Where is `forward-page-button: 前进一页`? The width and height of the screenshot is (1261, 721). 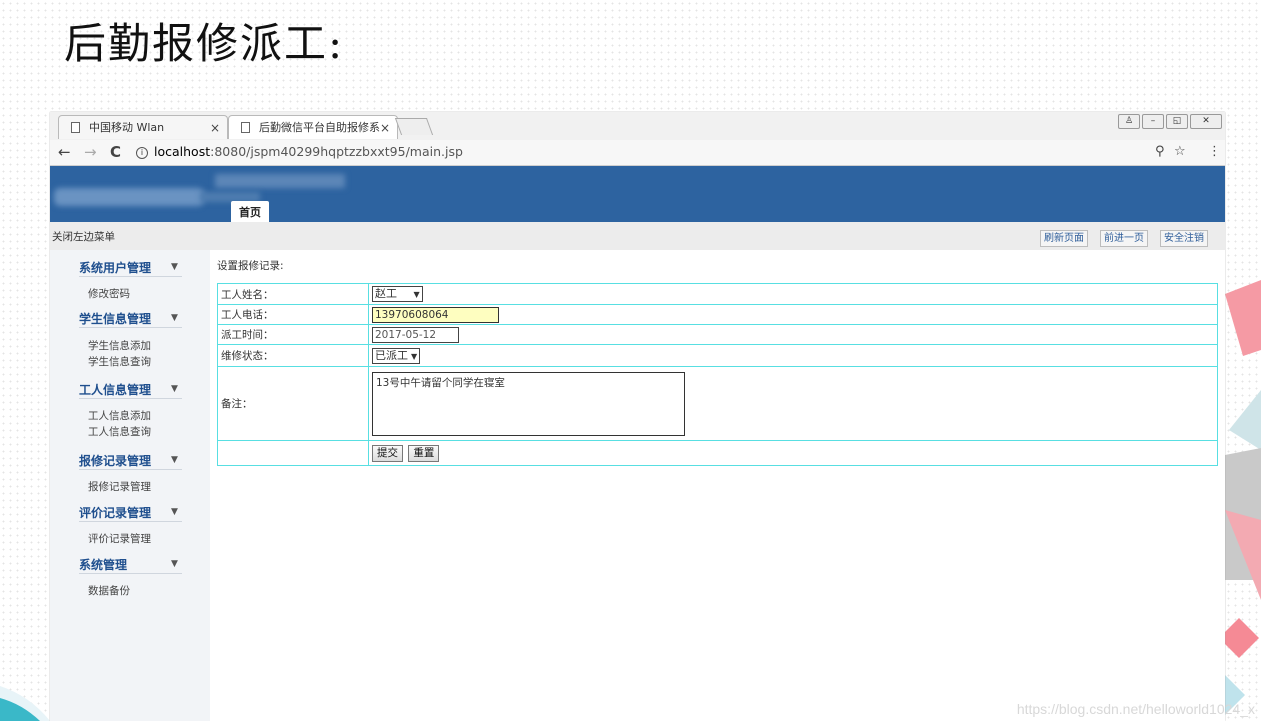 forward-page-button: 前进一页 is located at coordinates (1124, 238).